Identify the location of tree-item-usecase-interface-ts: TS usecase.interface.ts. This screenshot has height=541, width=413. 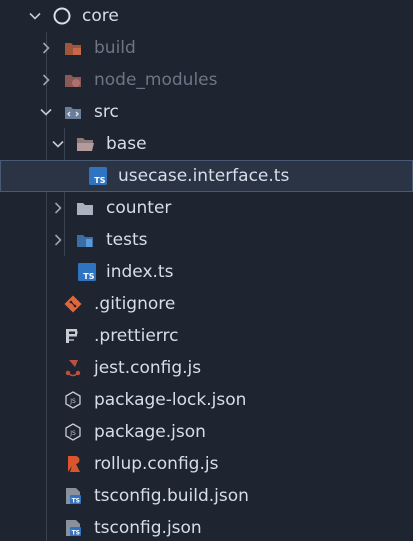
(206, 176).